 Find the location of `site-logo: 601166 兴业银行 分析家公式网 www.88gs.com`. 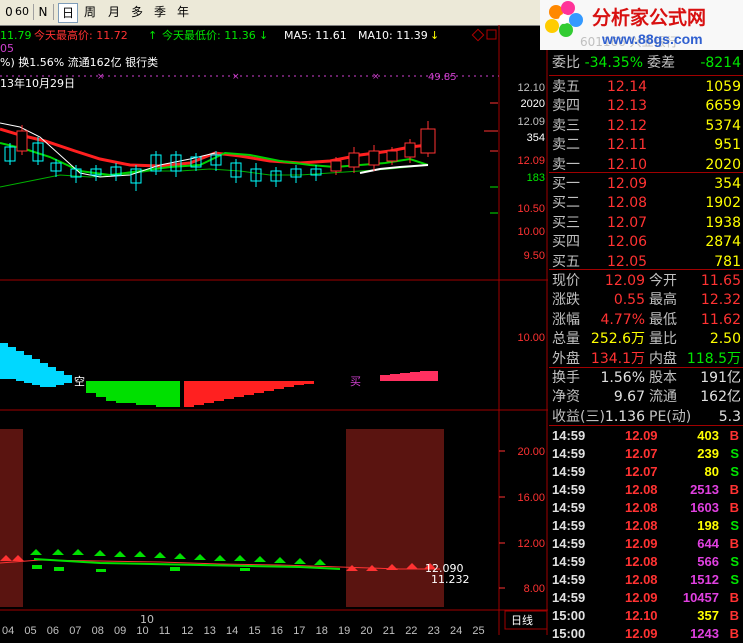

site-logo: 601166 兴业银行 分析家公式网 www.88gs.com is located at coordinates (641, 25).